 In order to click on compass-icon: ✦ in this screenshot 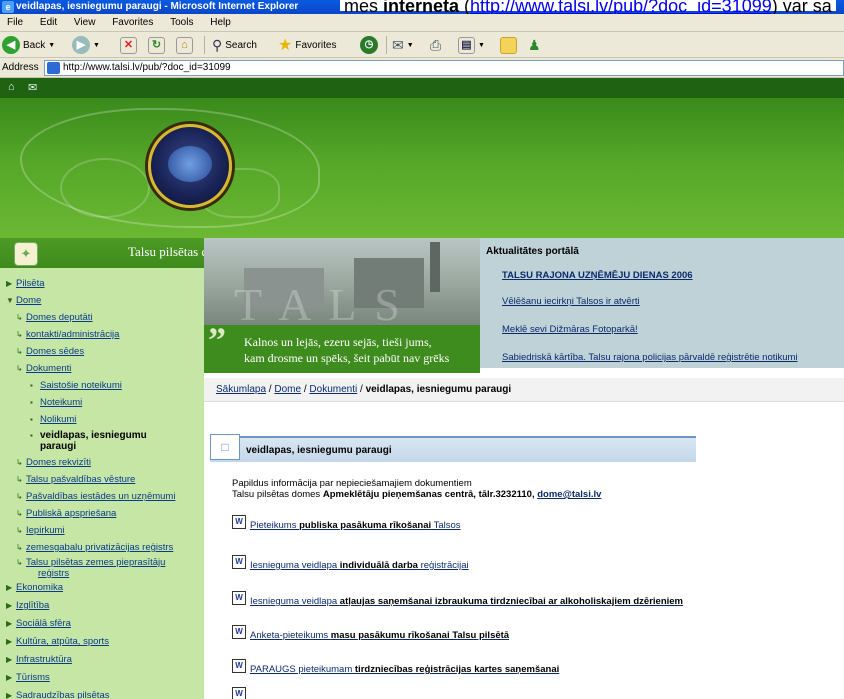, I will do `click(26, 254)`.